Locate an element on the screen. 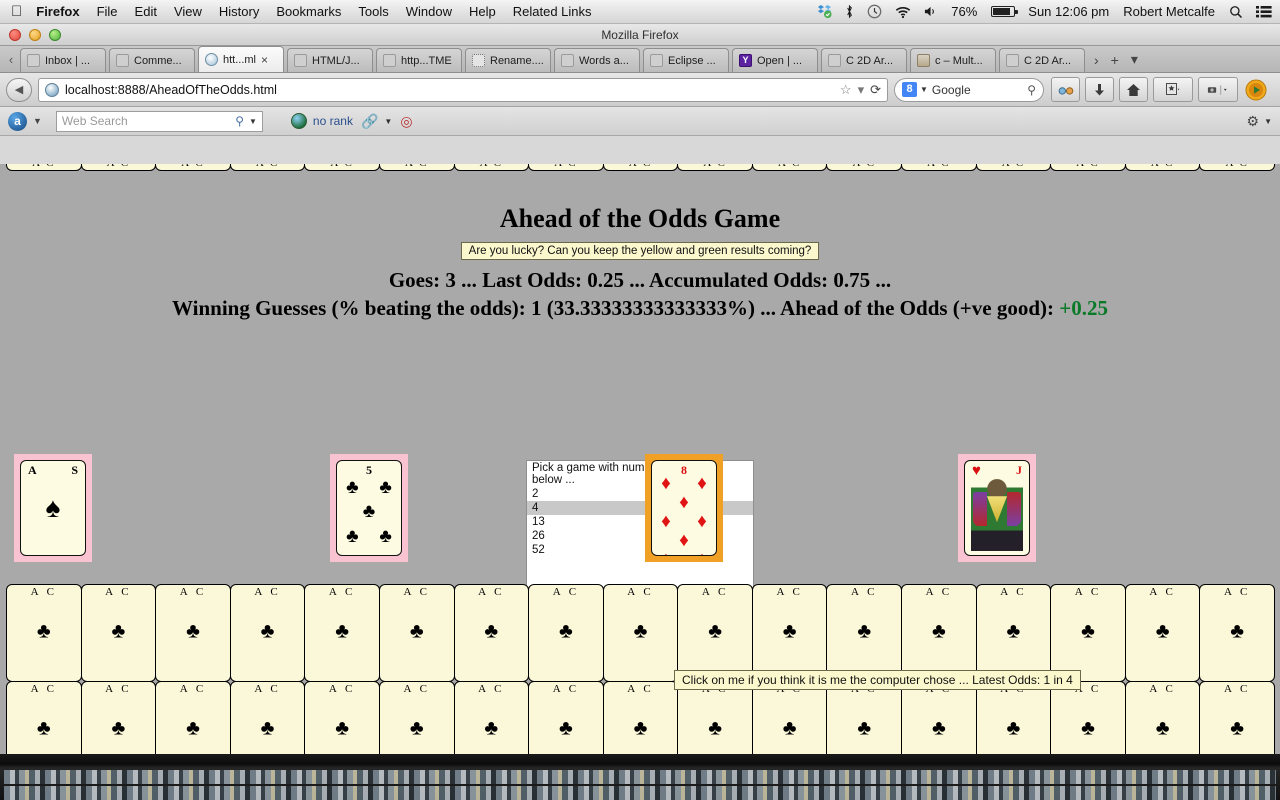 This screenshot has height=800, width=1280. glasses-toolbar-button is located at coordinates (1065, 89).